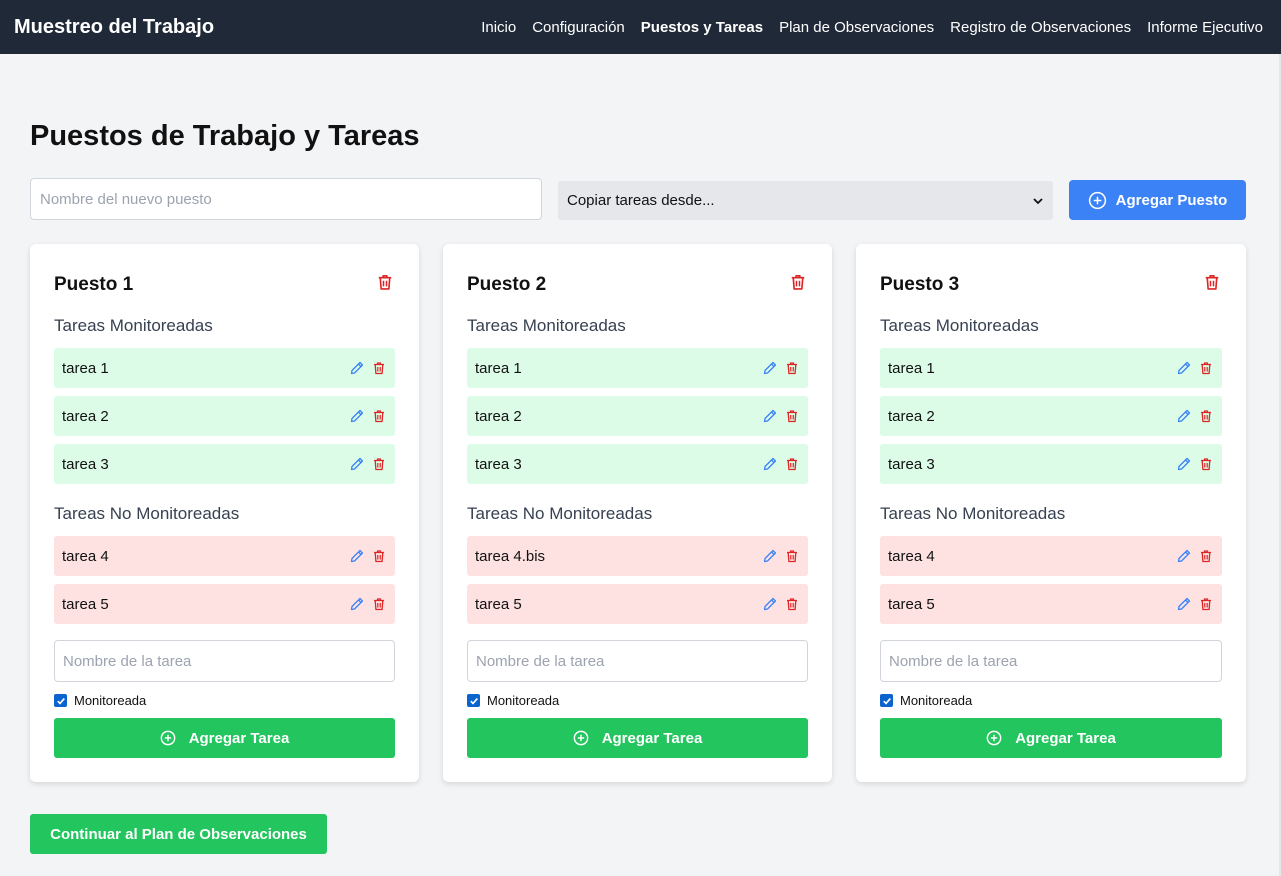 The width and height of the screenshot is (1281, 876). I want to click on new-post-name-input, so click(286, 199).